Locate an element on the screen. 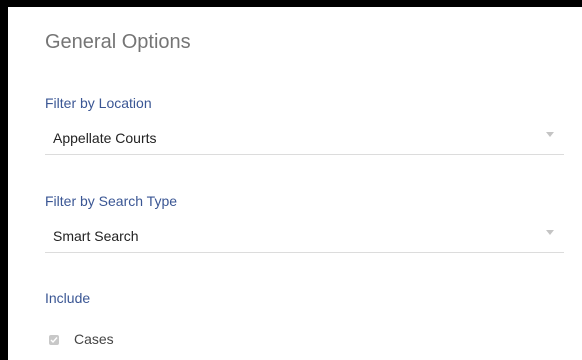  cases-checkbox is located at coordinates (54, 340).